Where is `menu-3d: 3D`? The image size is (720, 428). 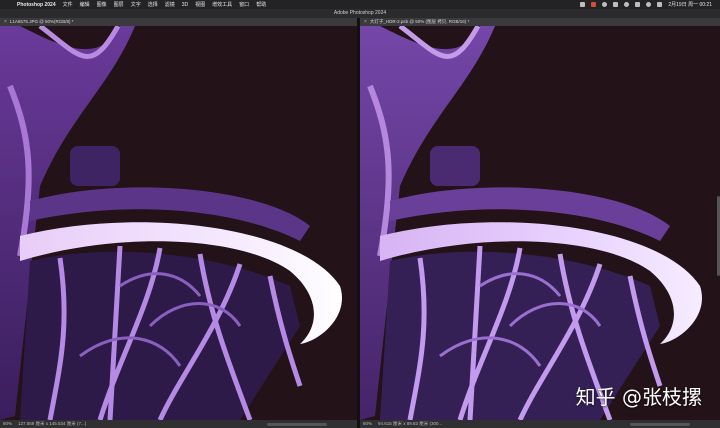 menu-3d: 3D is located at coordinates (185, 5).